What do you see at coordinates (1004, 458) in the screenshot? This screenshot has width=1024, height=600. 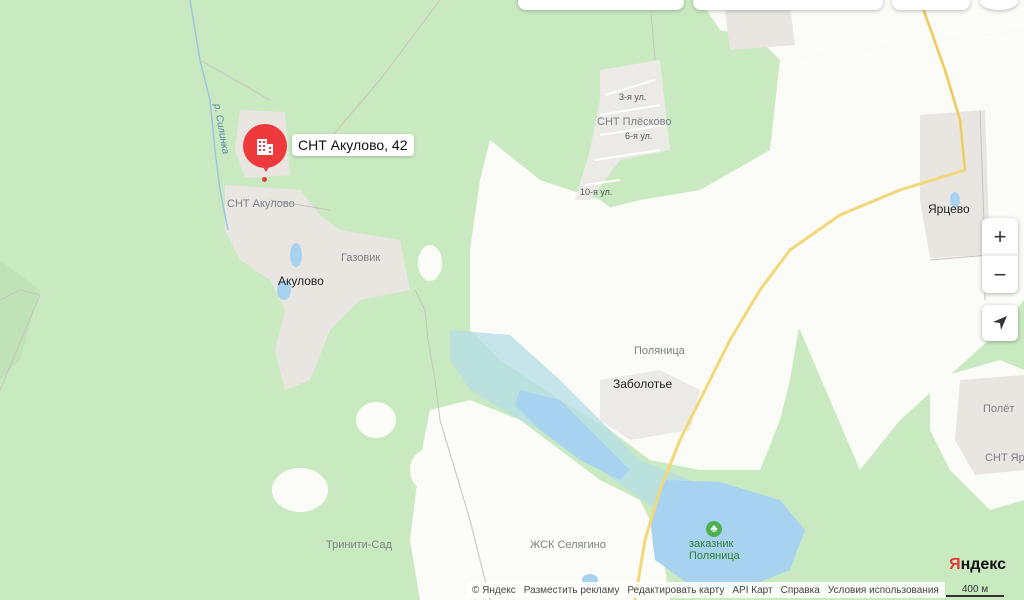 I see `place-label-snt-yartsevo: СНТ Ярцево` at bounding box center [1004, 458].